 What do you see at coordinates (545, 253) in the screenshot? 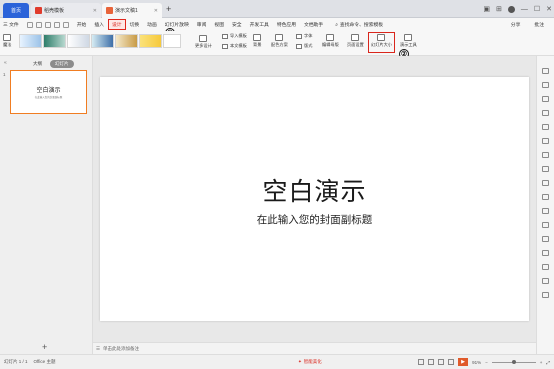
I see `user-icon` at bounding box center [545, 253].